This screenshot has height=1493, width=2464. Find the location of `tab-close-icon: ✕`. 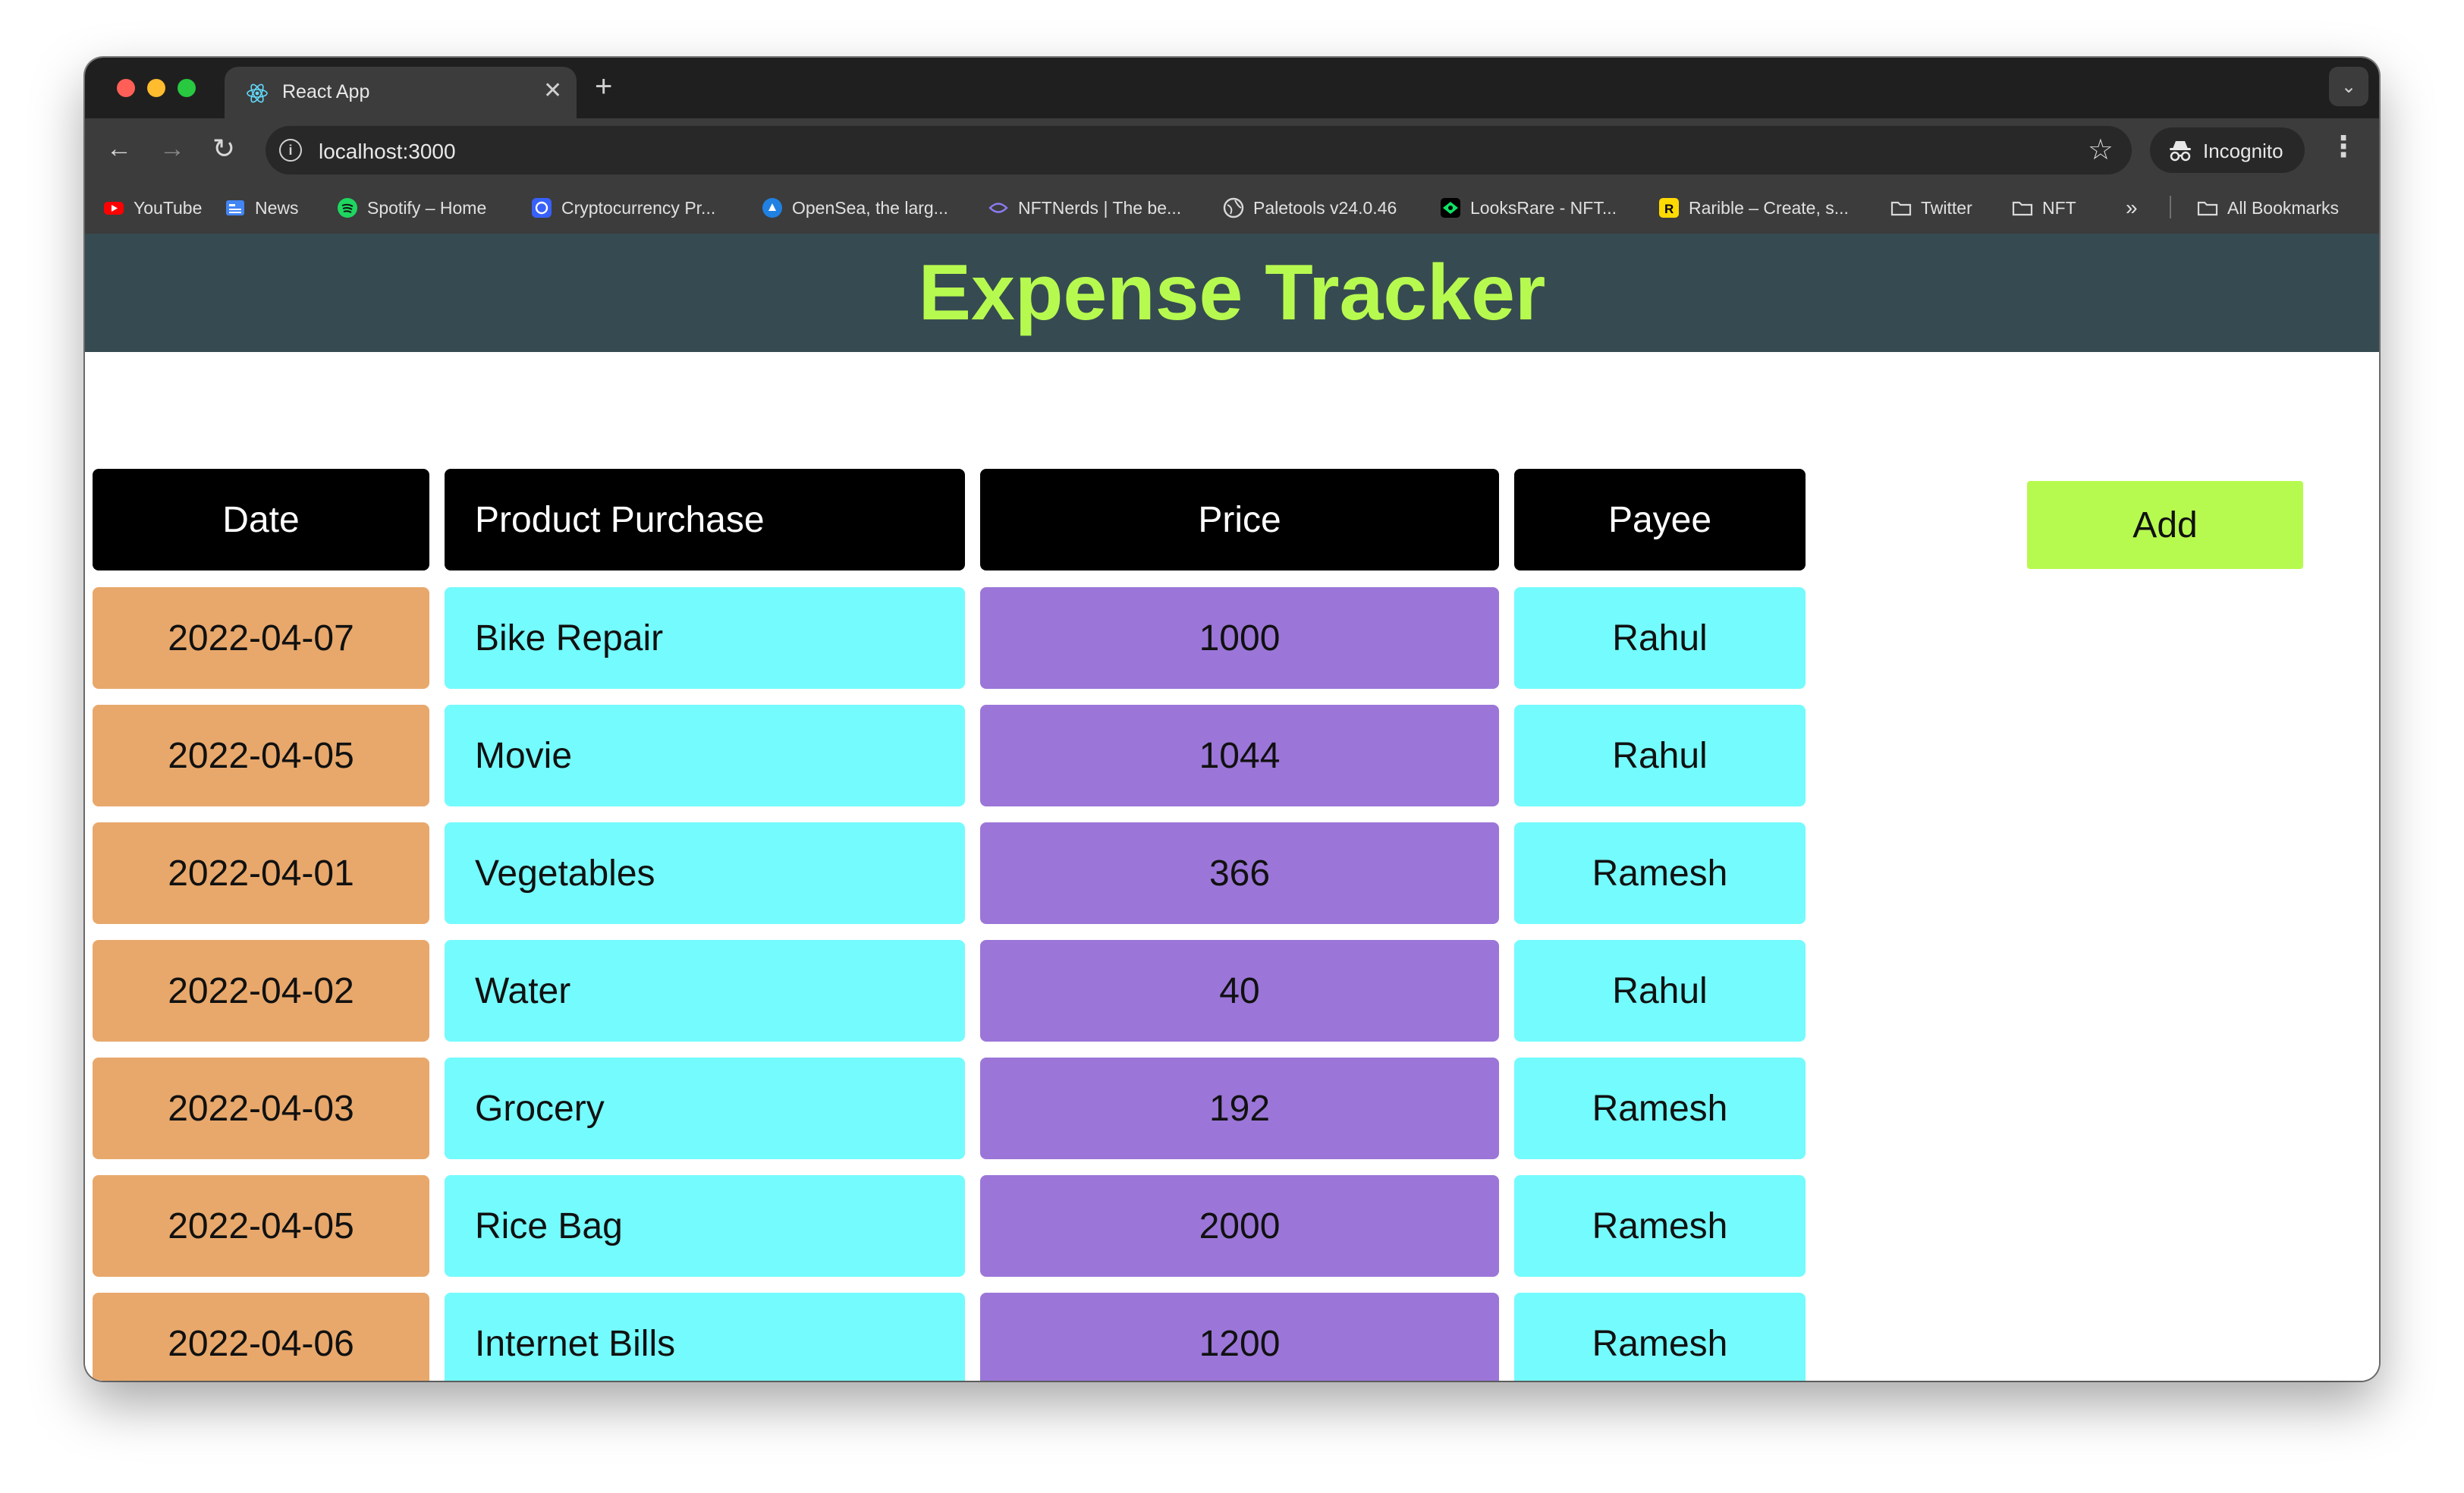

tab-close-icon: ✕ is located at coordinates (552, 91).